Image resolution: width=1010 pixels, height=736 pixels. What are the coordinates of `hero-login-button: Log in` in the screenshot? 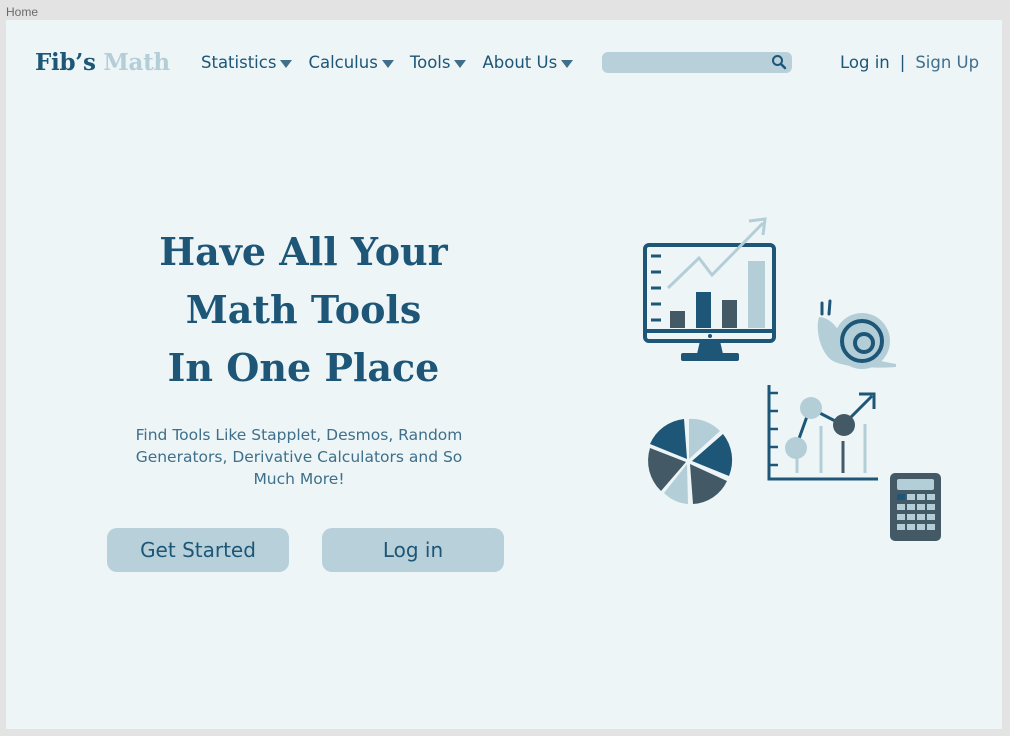 It's located at (413, 550).